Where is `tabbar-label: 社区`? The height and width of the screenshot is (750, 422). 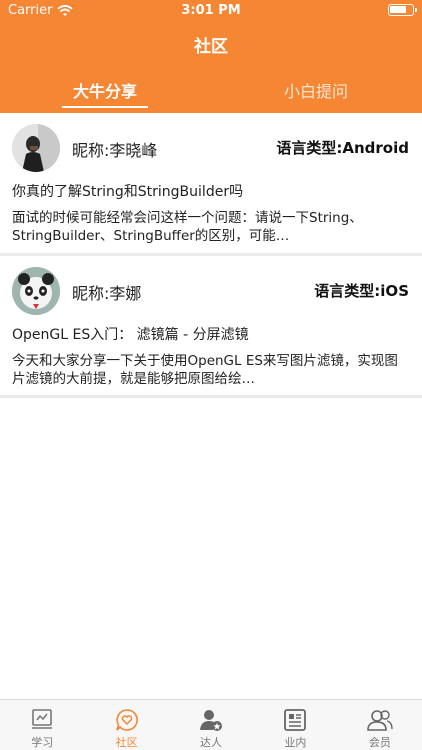
tabbar-label: 社区 is located at coordinates (126, 742).